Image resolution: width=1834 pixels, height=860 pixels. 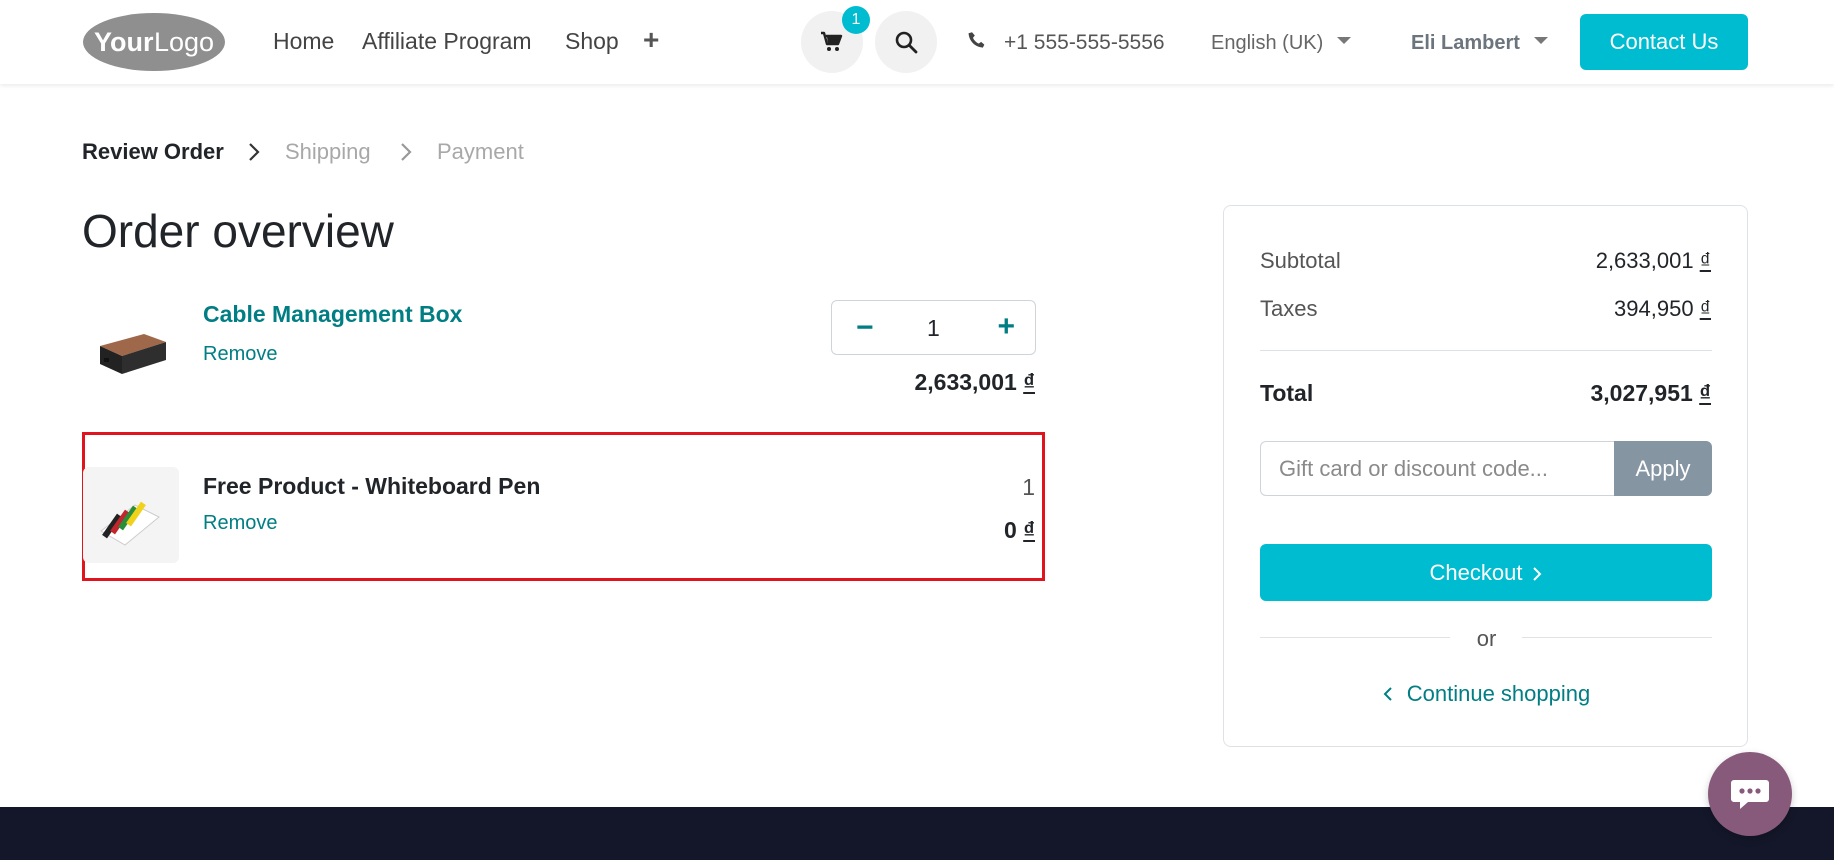 I want to click on language-selector: English (UK), so click(x=1281, y=43).